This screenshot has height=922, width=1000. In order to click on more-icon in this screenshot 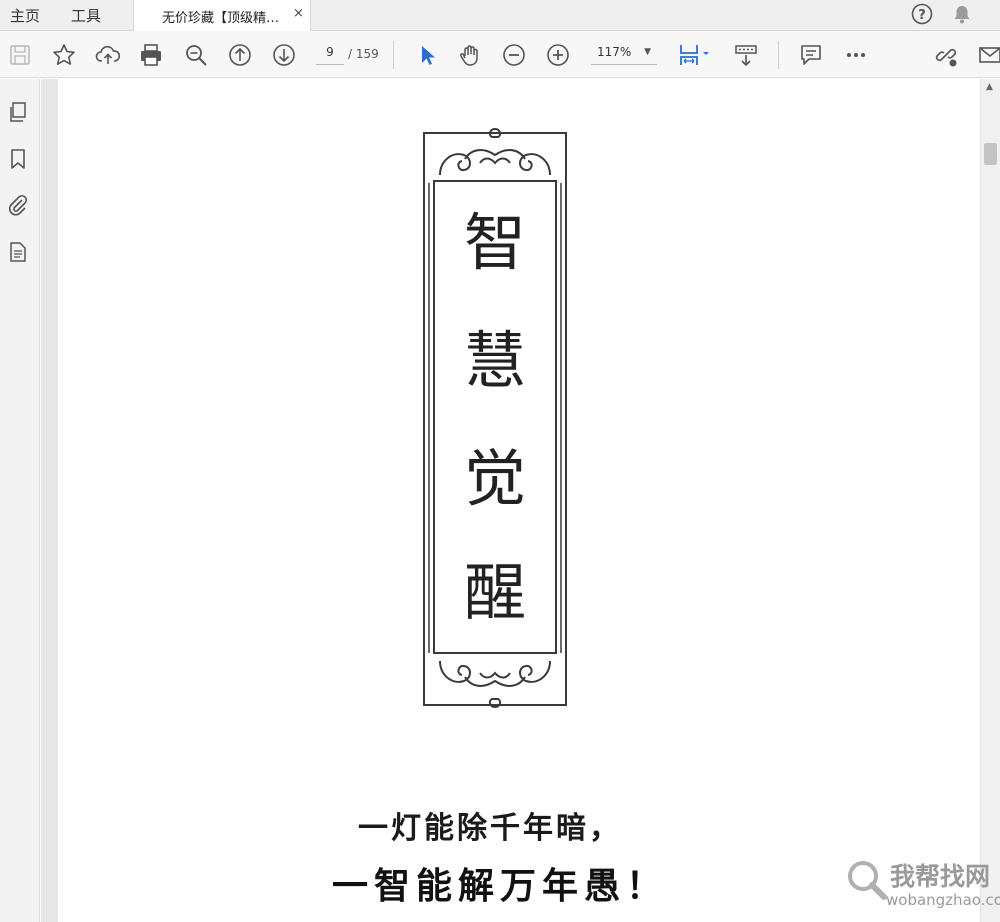, I will do `click(856, 55)`.